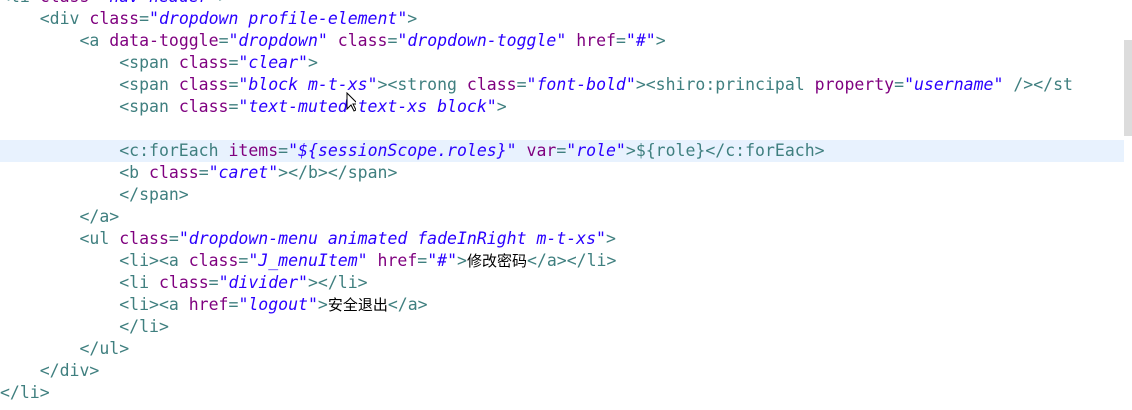 The height and width of the screenshot is (410, 1132). I want to click on scrollbar-thumb, so click(1128, 88).